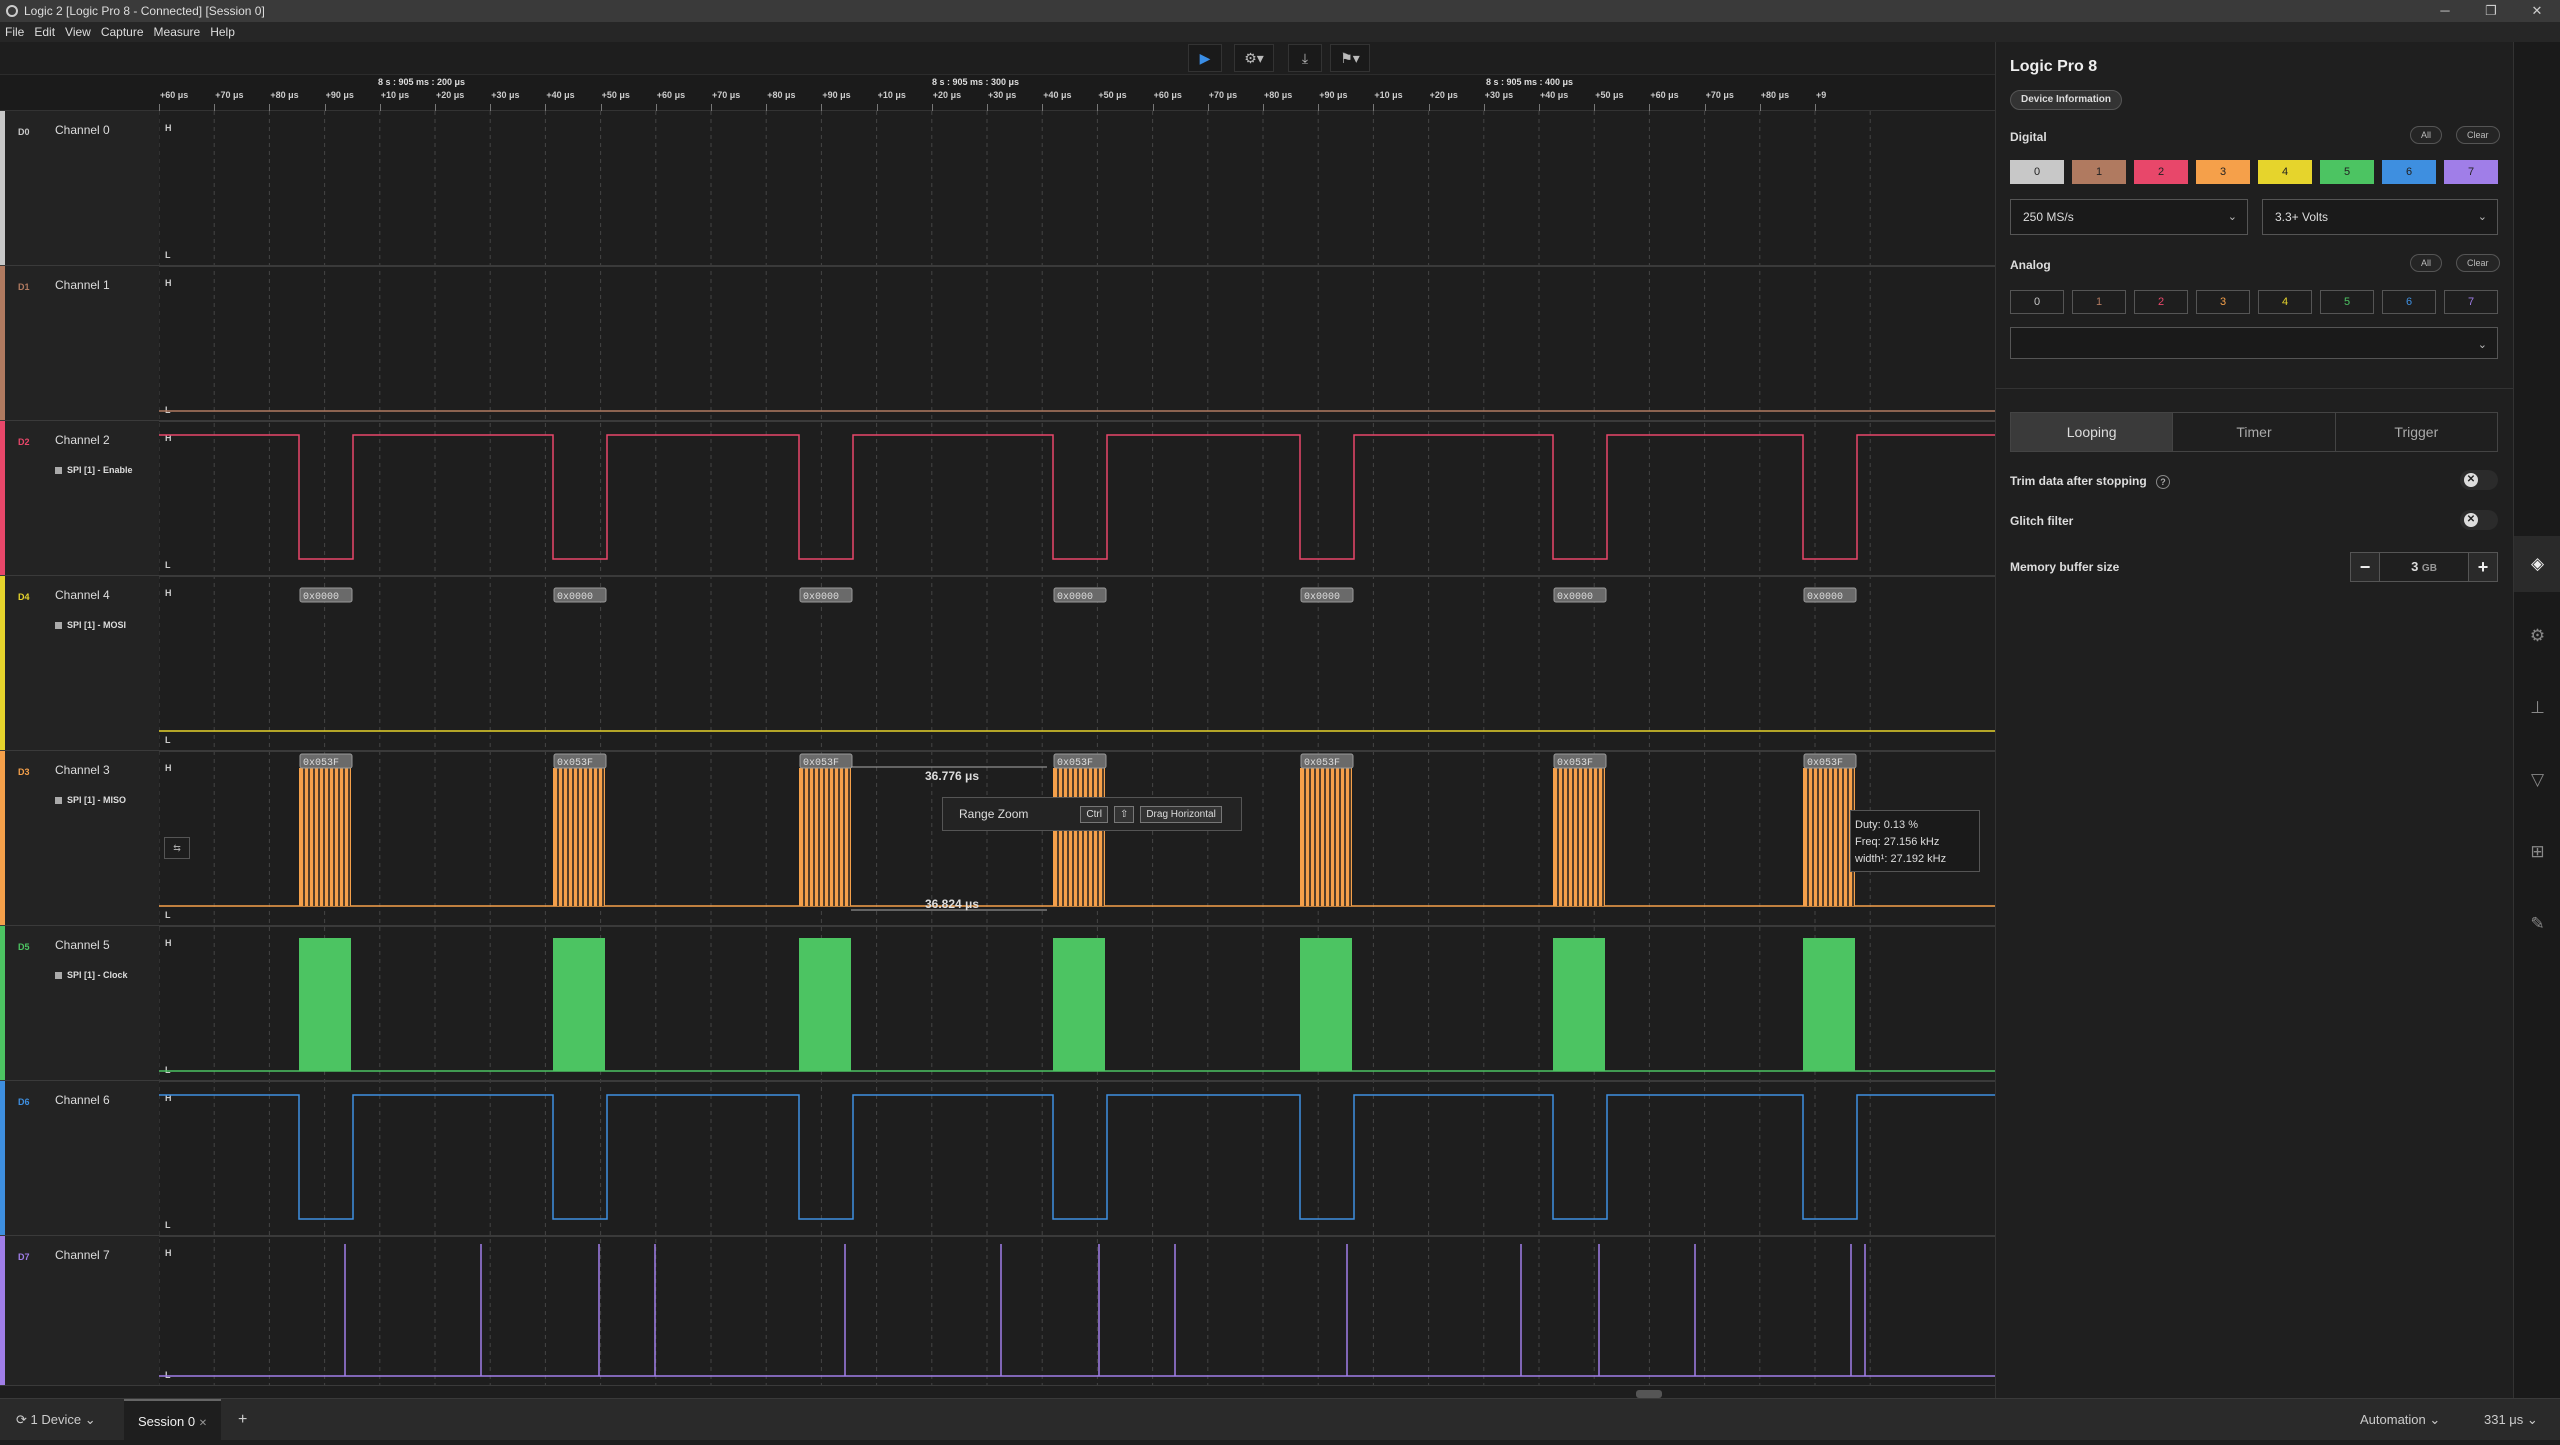 The image size is (2560, 1445). What do you see at coordinates (168, 1225) in the screenshot?
I see `low-label: L` at bounding box center [168, 1225].